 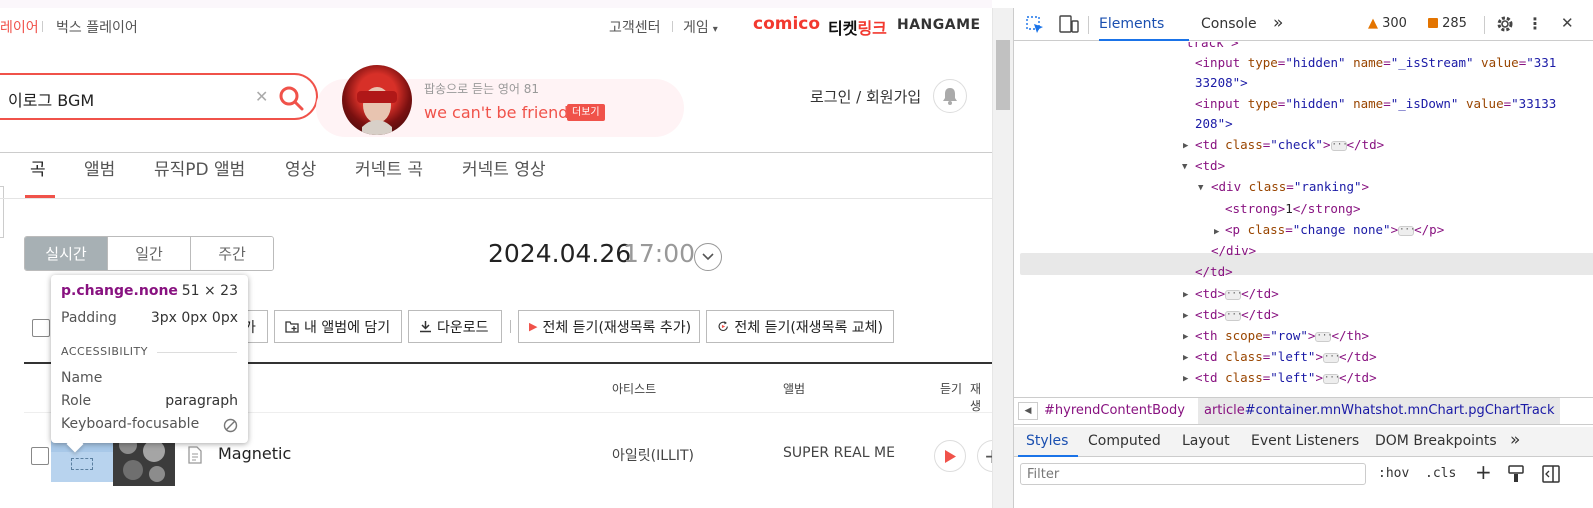 I want to click on tab-computed: Computed, so click(x=1124, y=441).